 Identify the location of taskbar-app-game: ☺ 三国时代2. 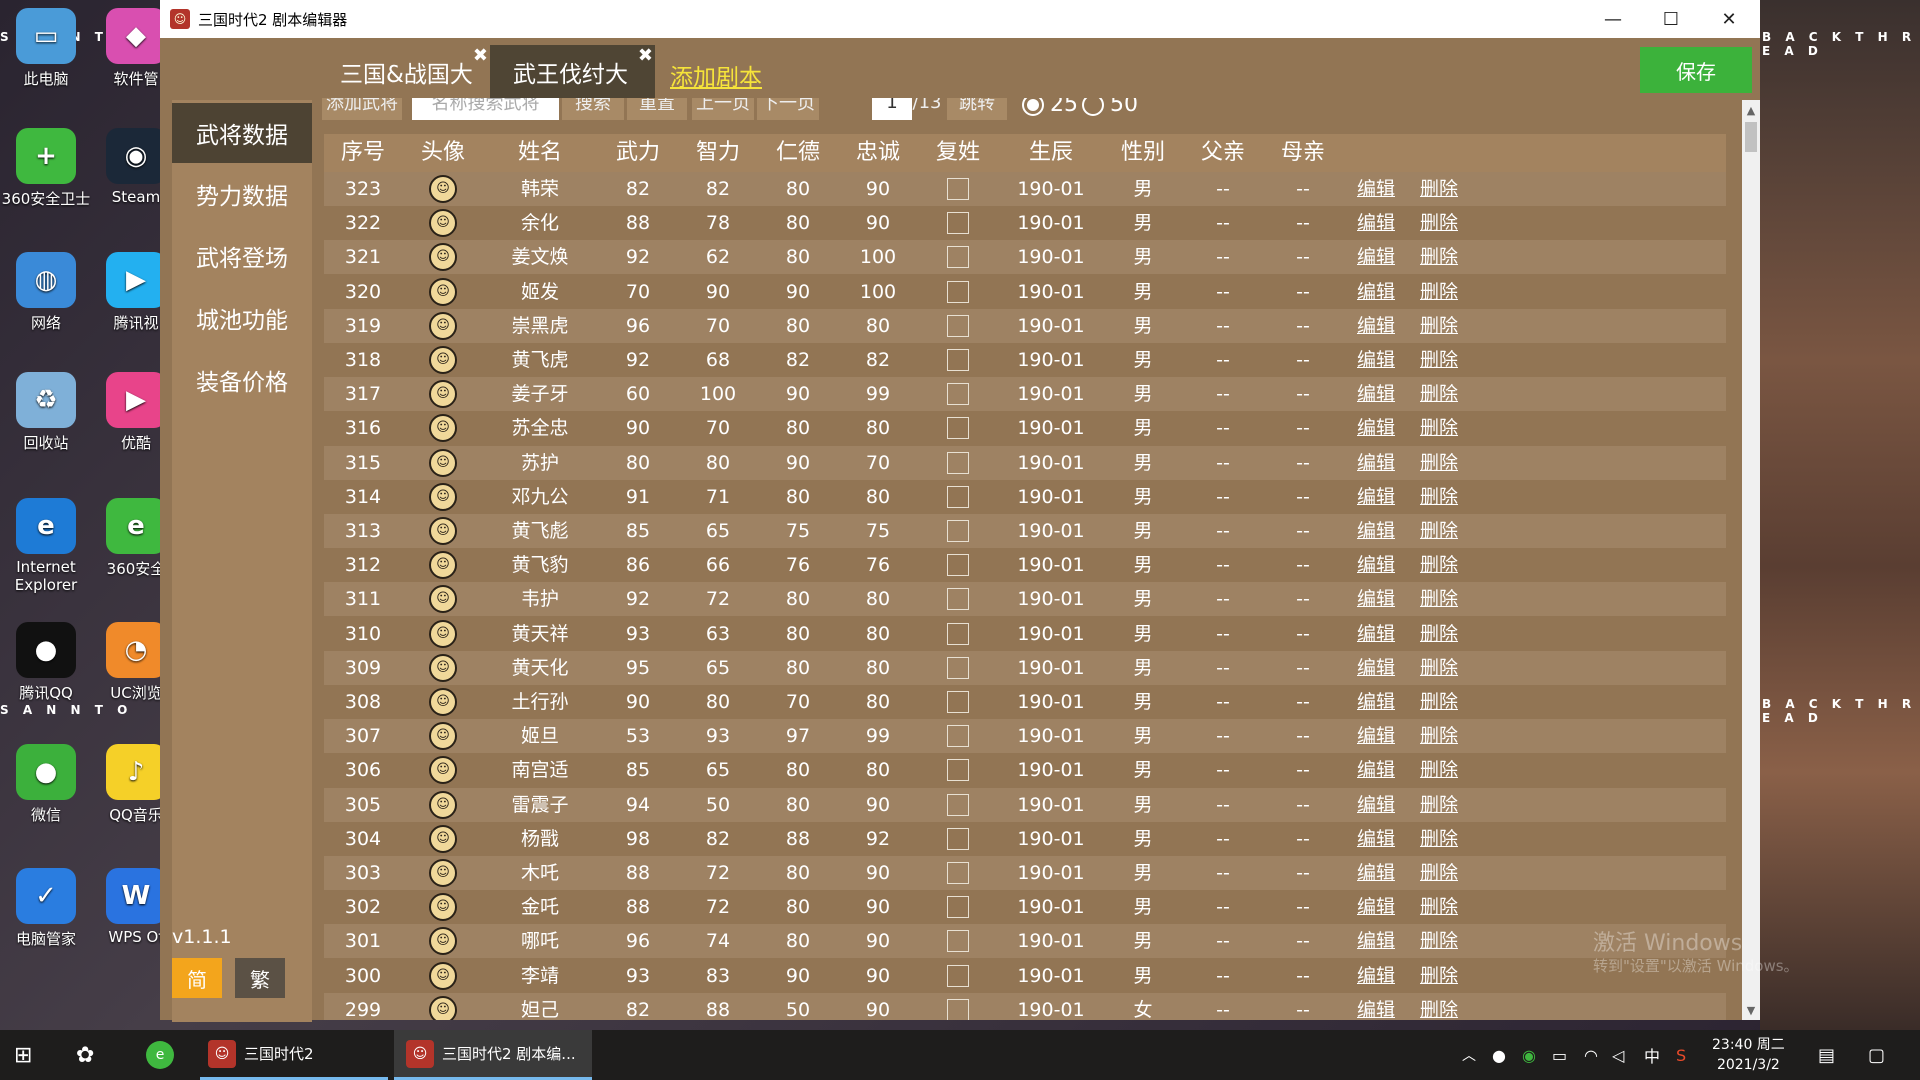
(294, 1055).